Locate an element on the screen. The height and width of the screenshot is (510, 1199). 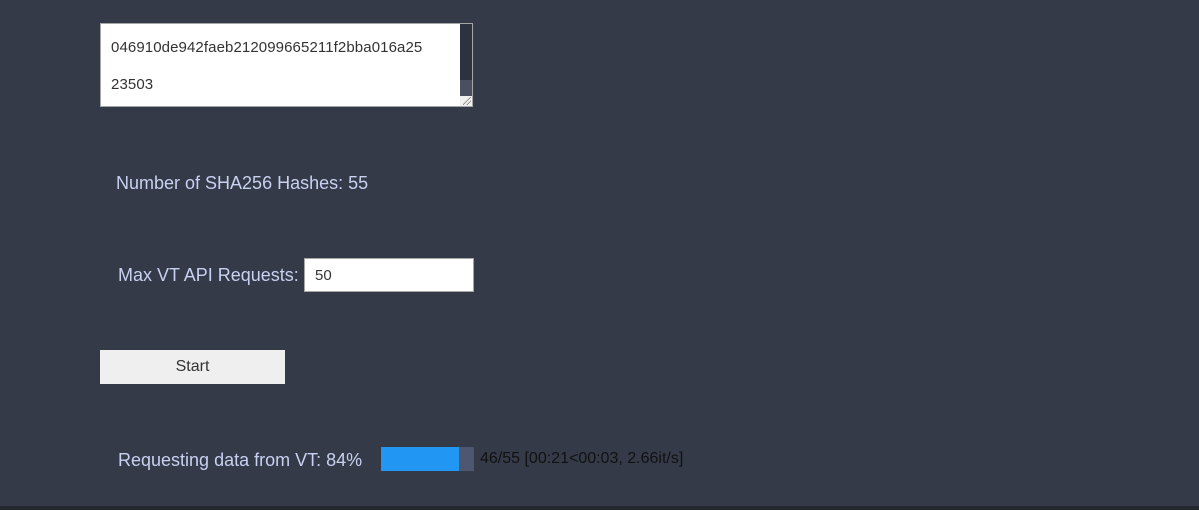
scrollbar-thumb-lower is located at coordinates (466, 88).